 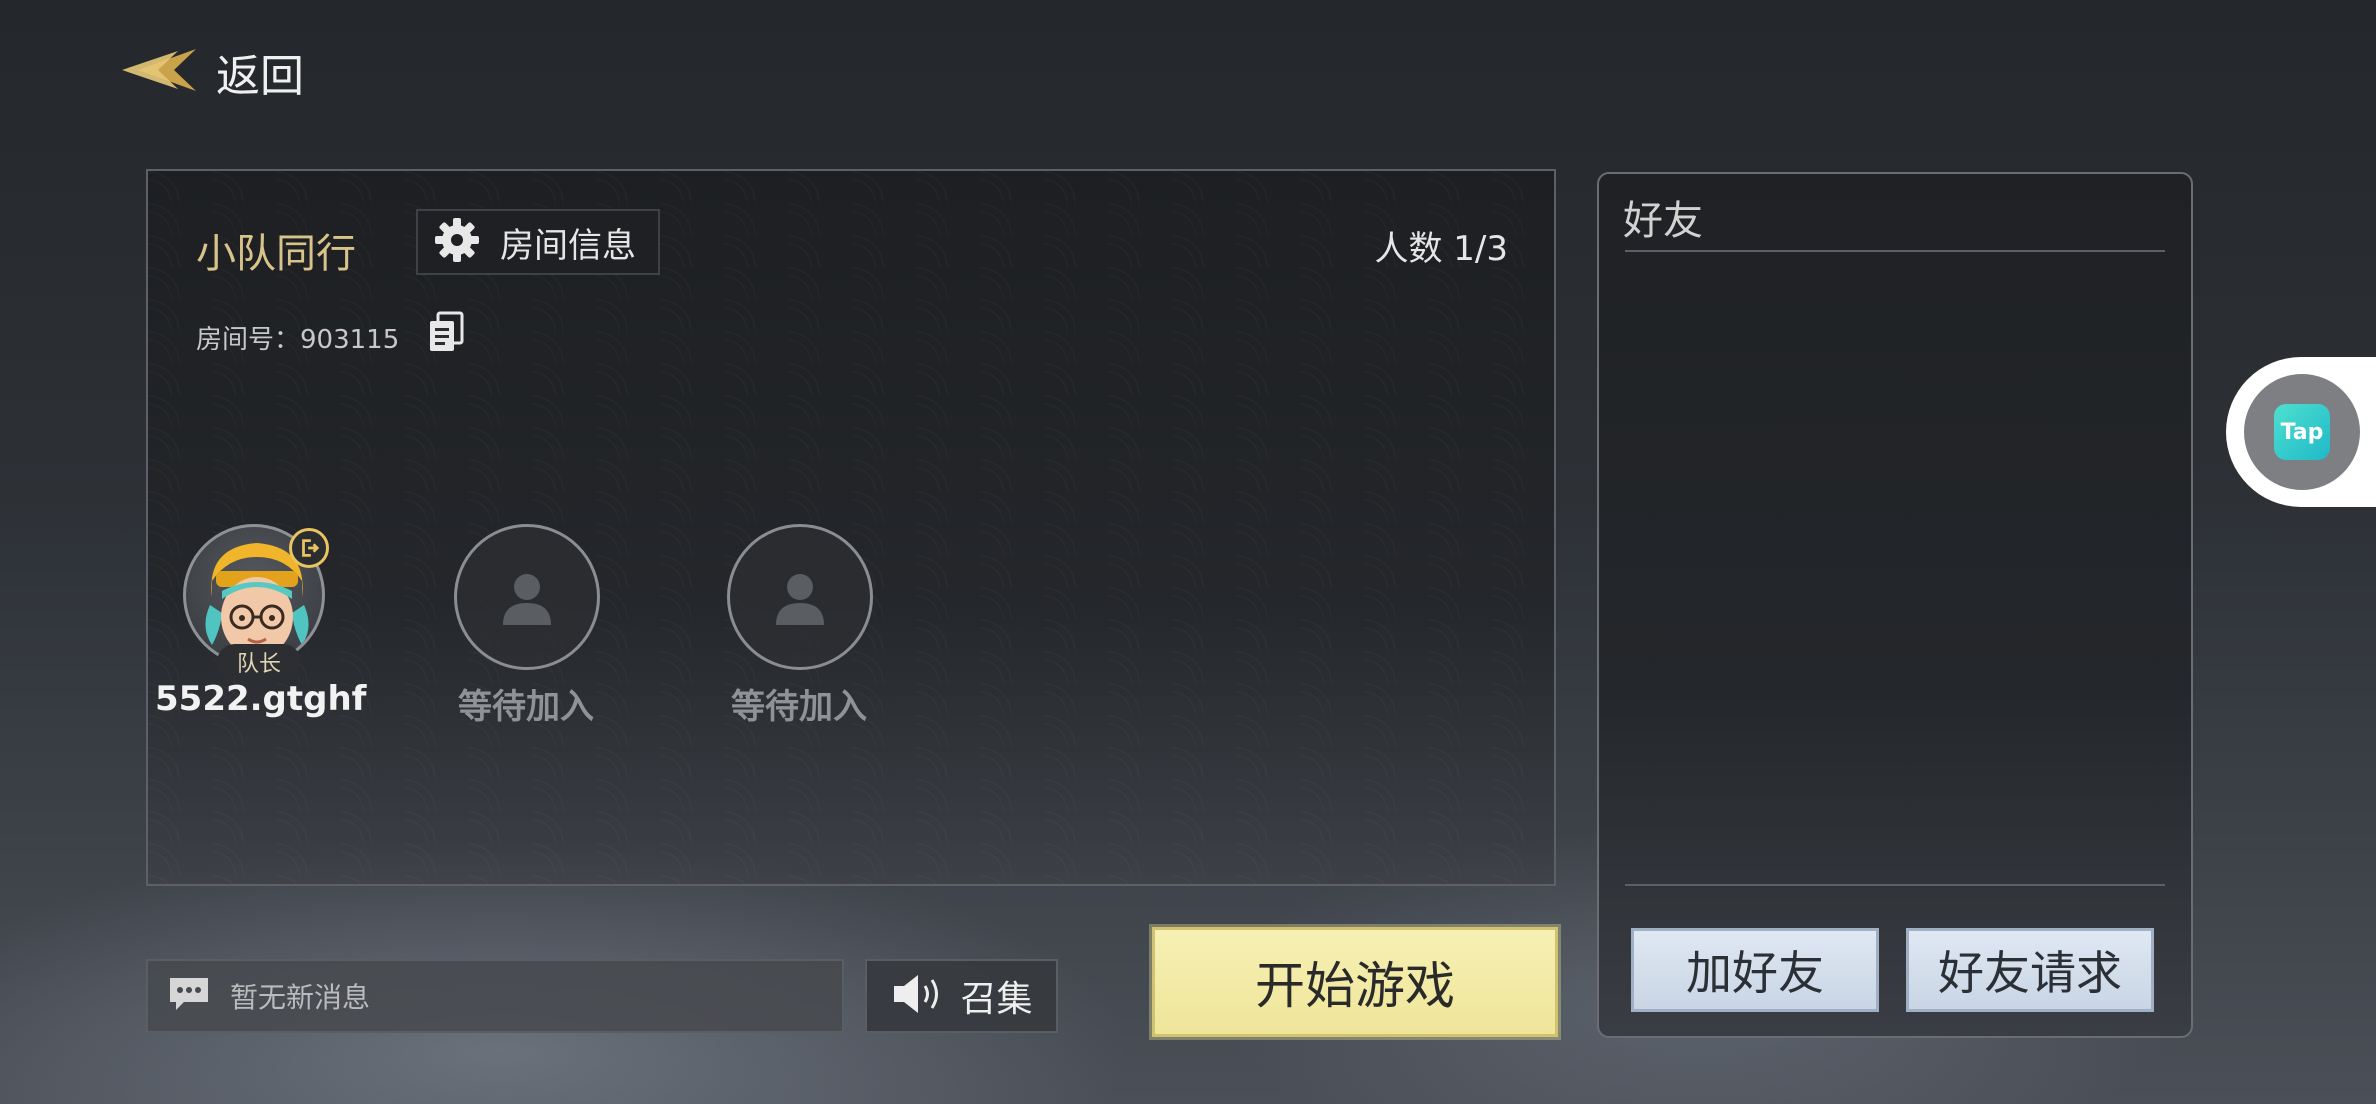 I want to click on member-name: 5522.gtghf, so click(x=261, y=699).